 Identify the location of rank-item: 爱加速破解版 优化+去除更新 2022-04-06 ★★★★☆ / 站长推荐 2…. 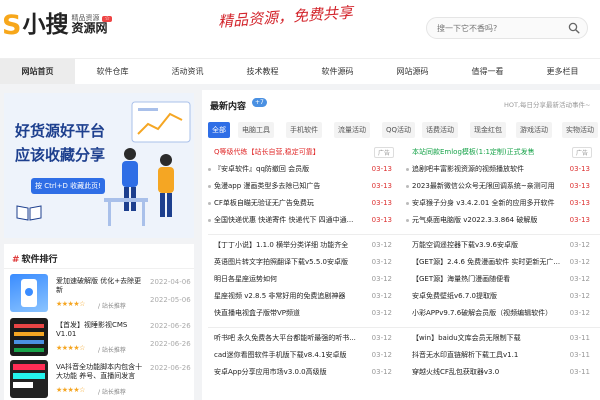
(102, 294).